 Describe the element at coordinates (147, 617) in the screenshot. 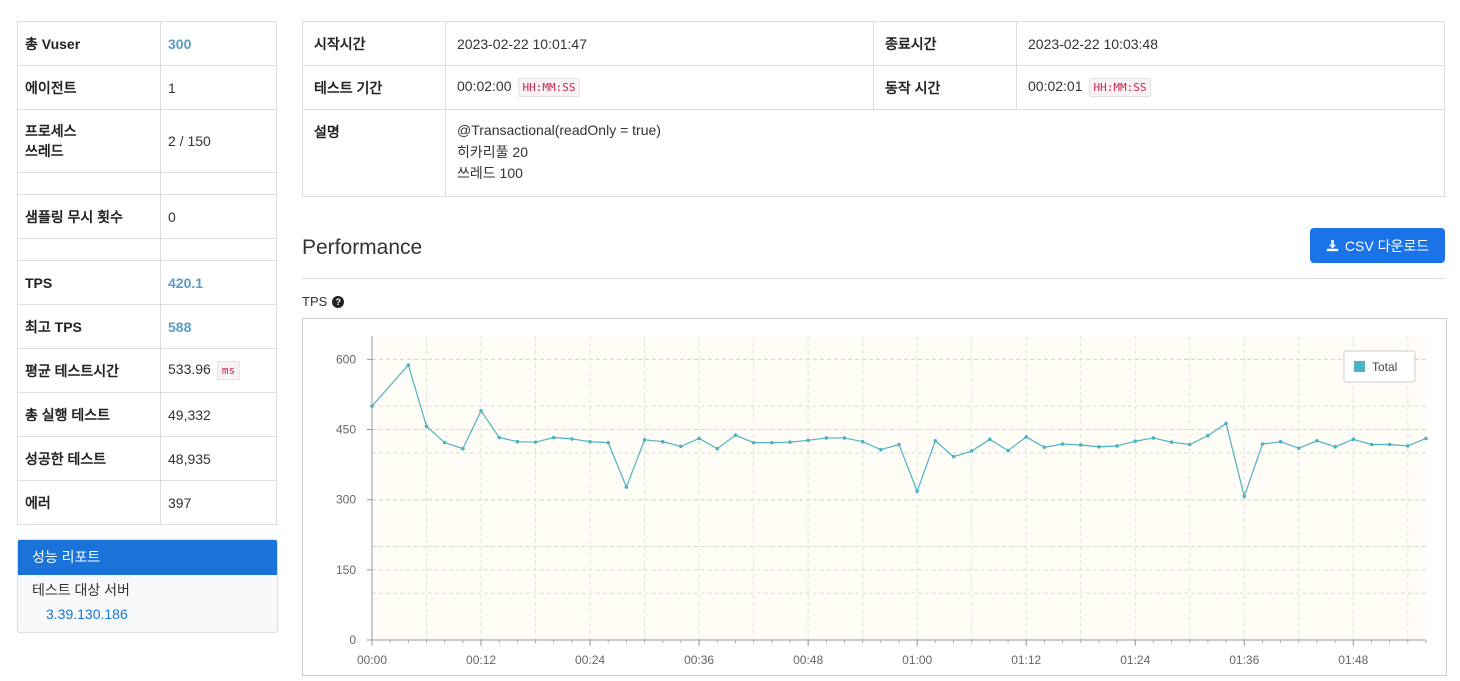

I see `server-link: 3.39.130.186` at that location.